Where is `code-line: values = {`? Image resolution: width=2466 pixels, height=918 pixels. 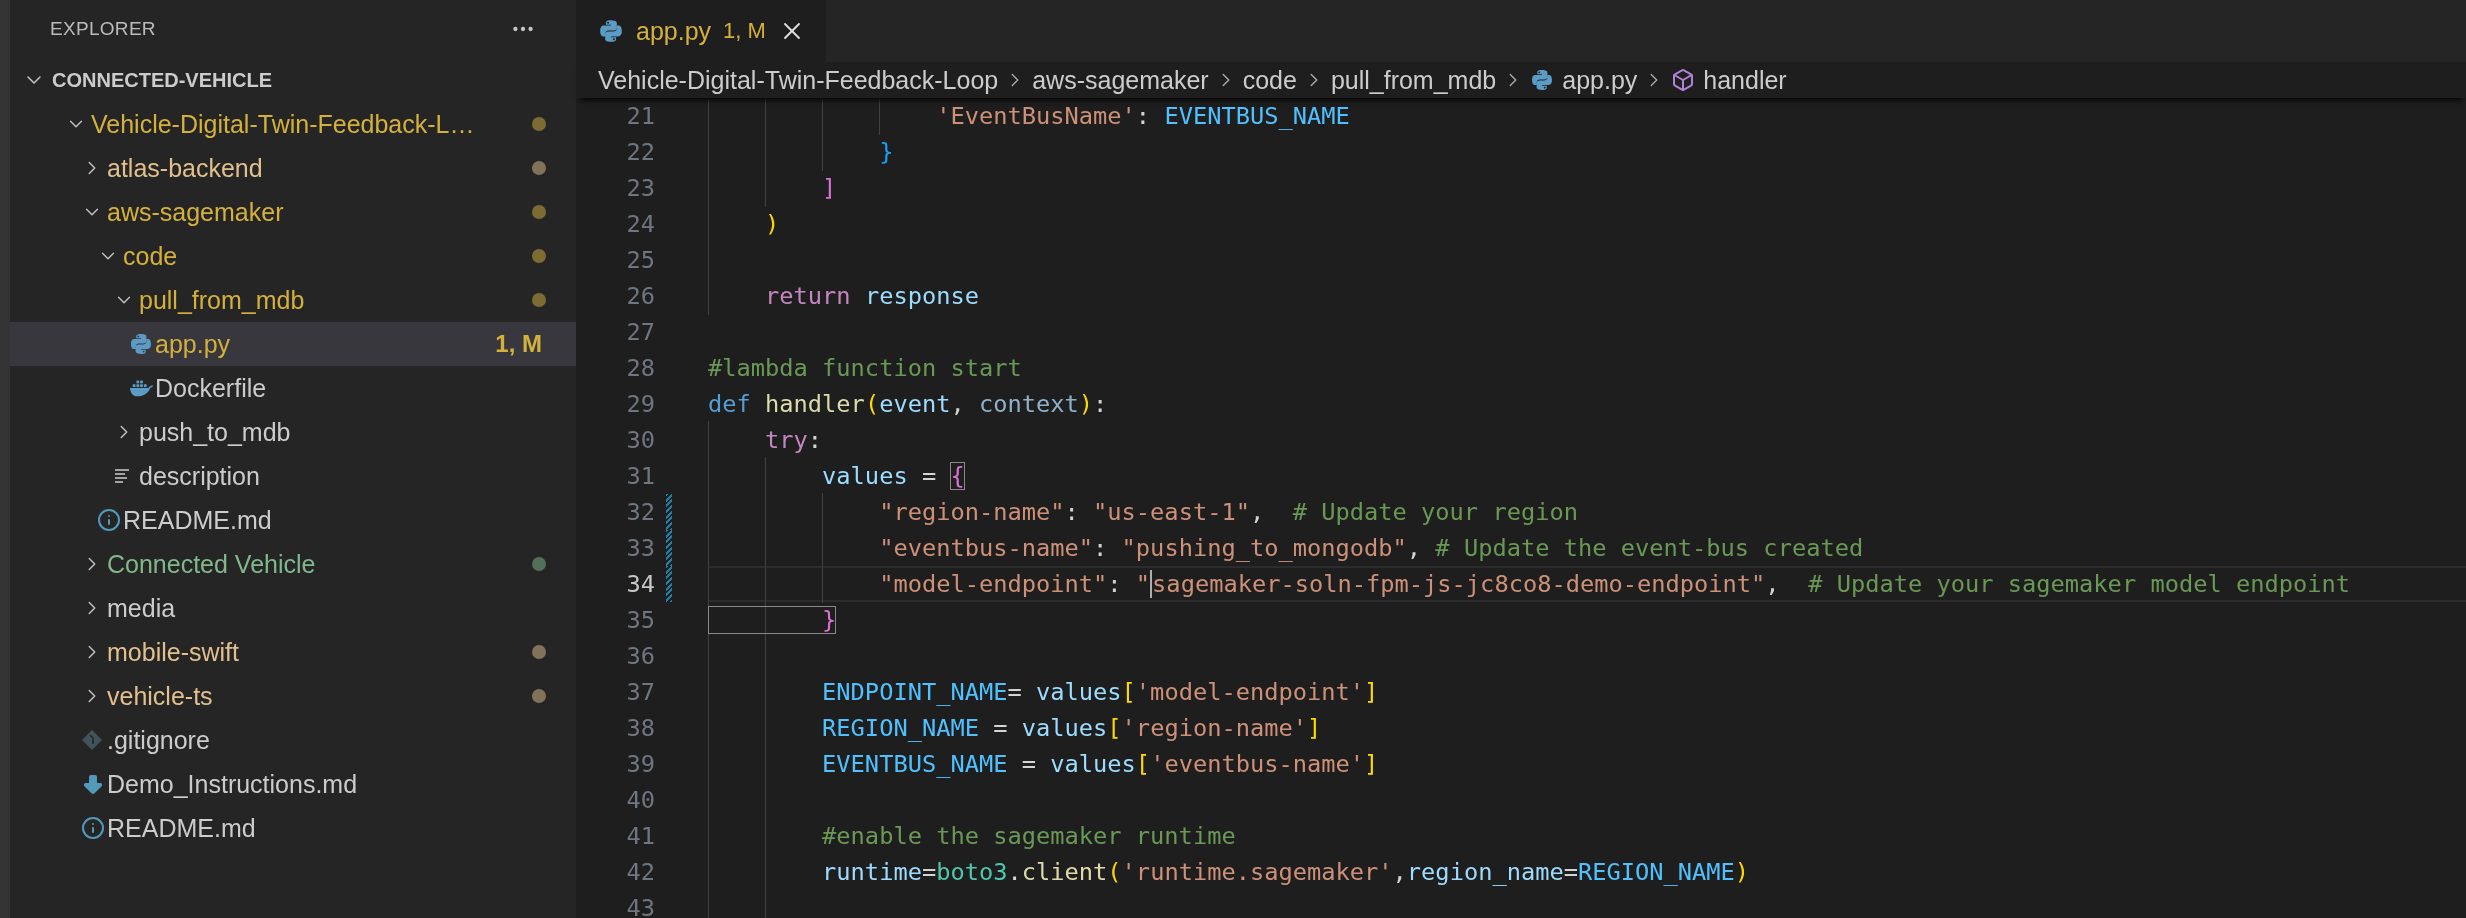
code-line: values = { is located at coordinates (893, 476).